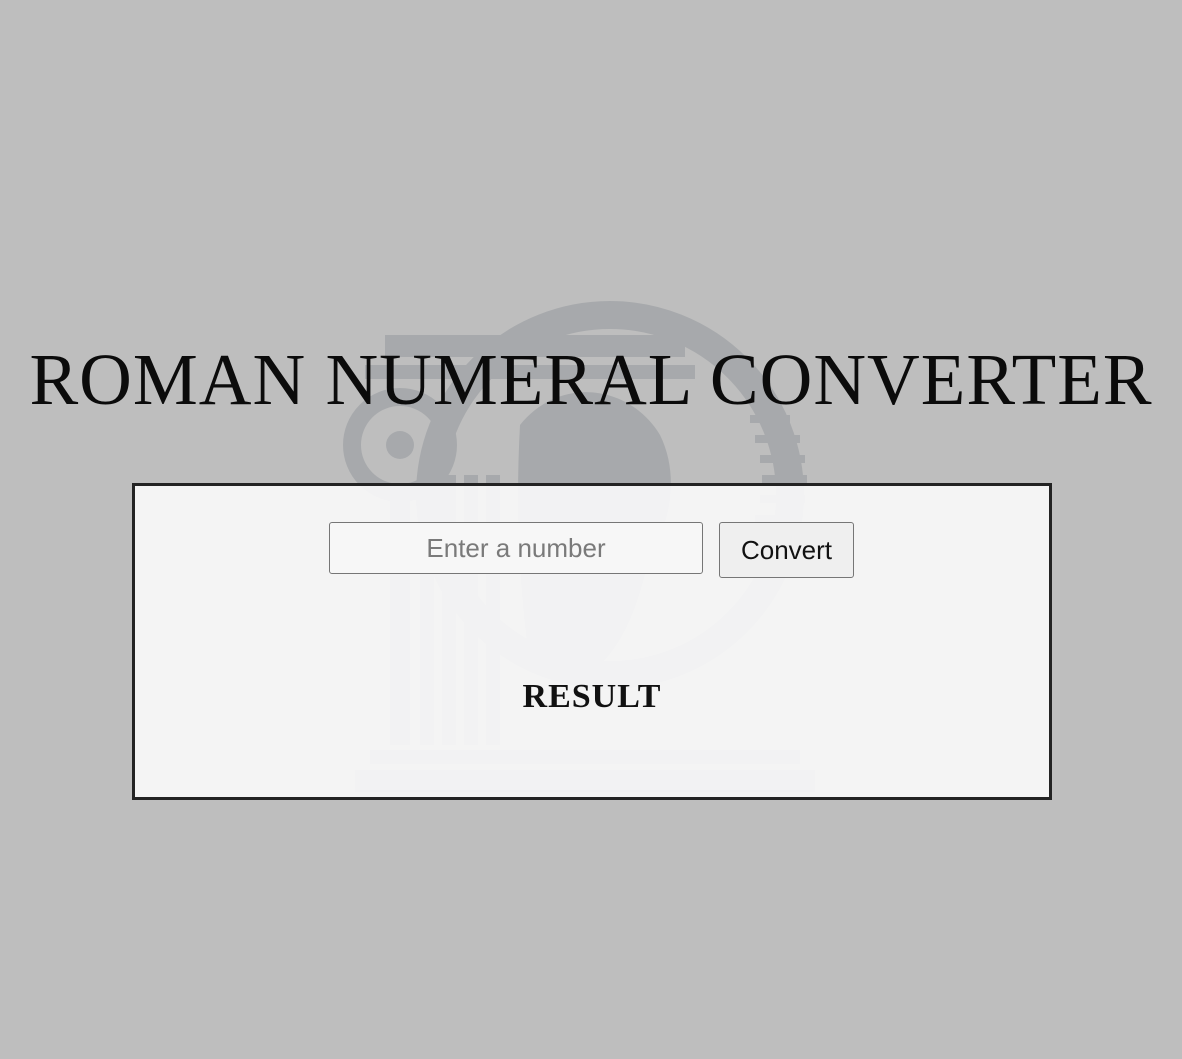 The image size is (1182, 1059). Describe the element at coordinates (516, 548) in the screenshot. I see `number-input` at that location.